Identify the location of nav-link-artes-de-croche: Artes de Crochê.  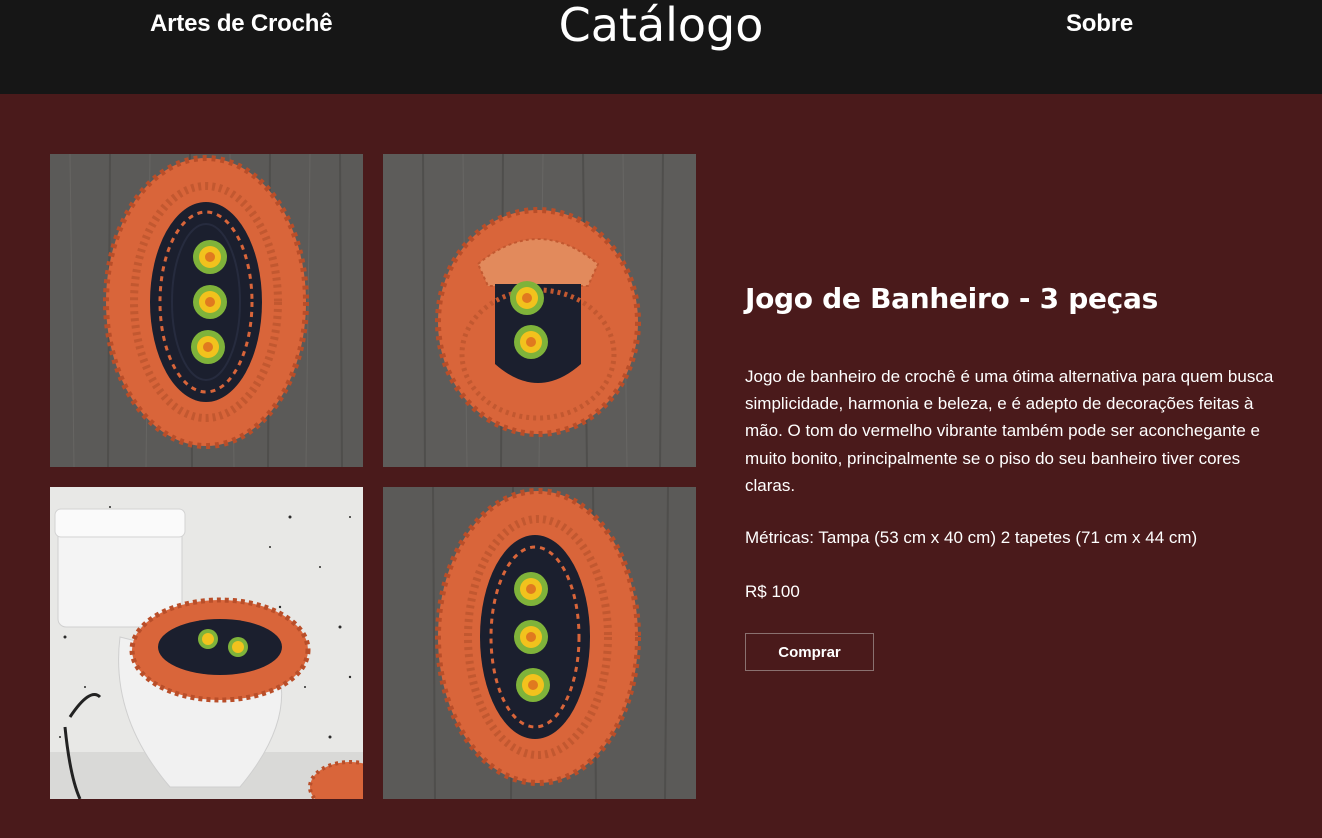
(241, 24).